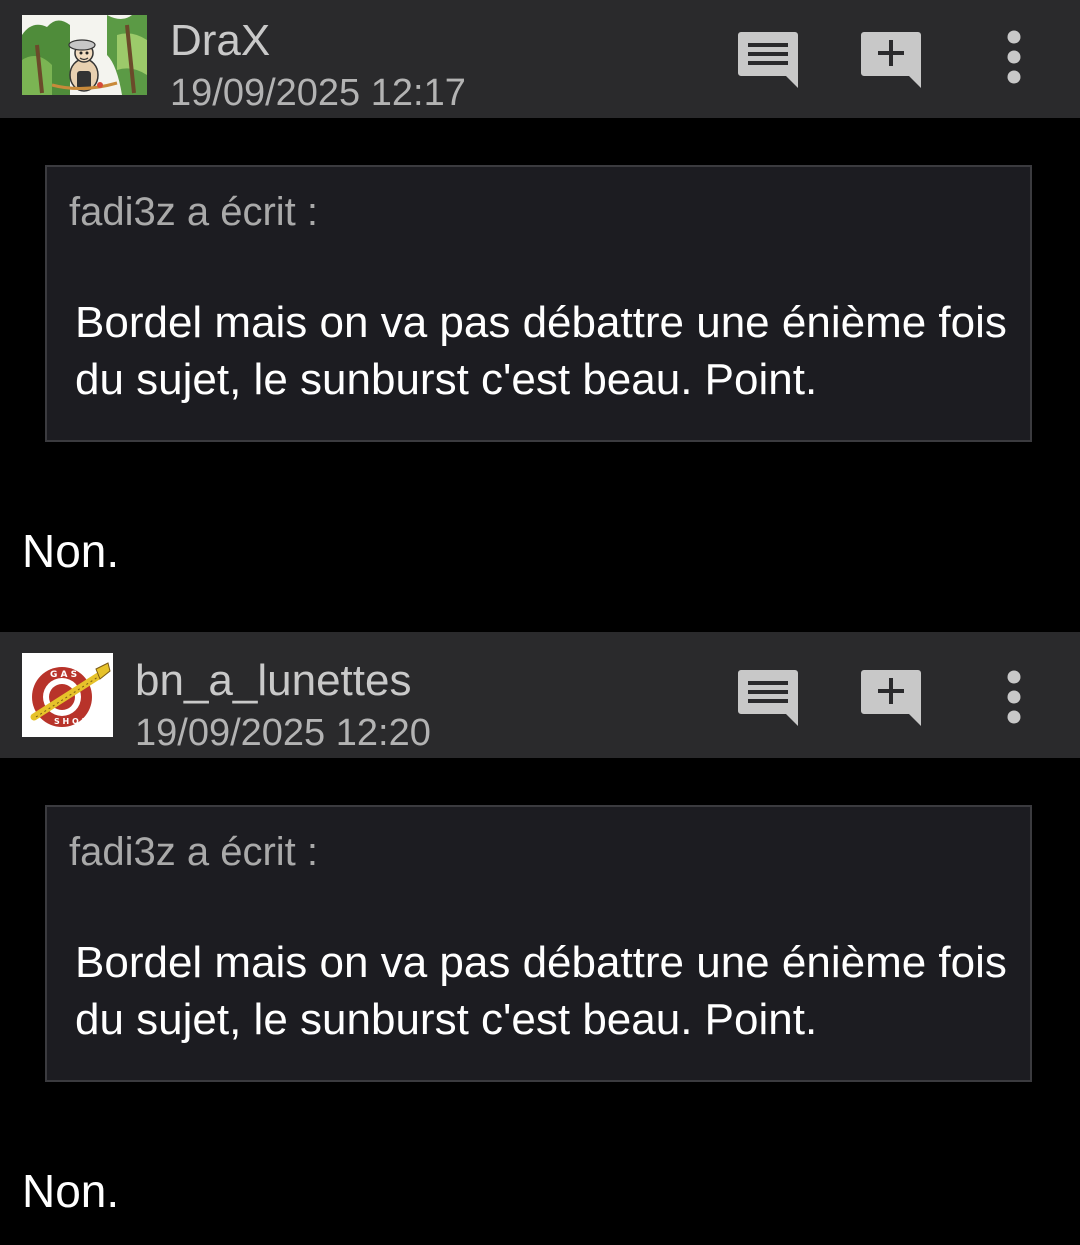  I want to click on user-avatar, so click(84, 55).